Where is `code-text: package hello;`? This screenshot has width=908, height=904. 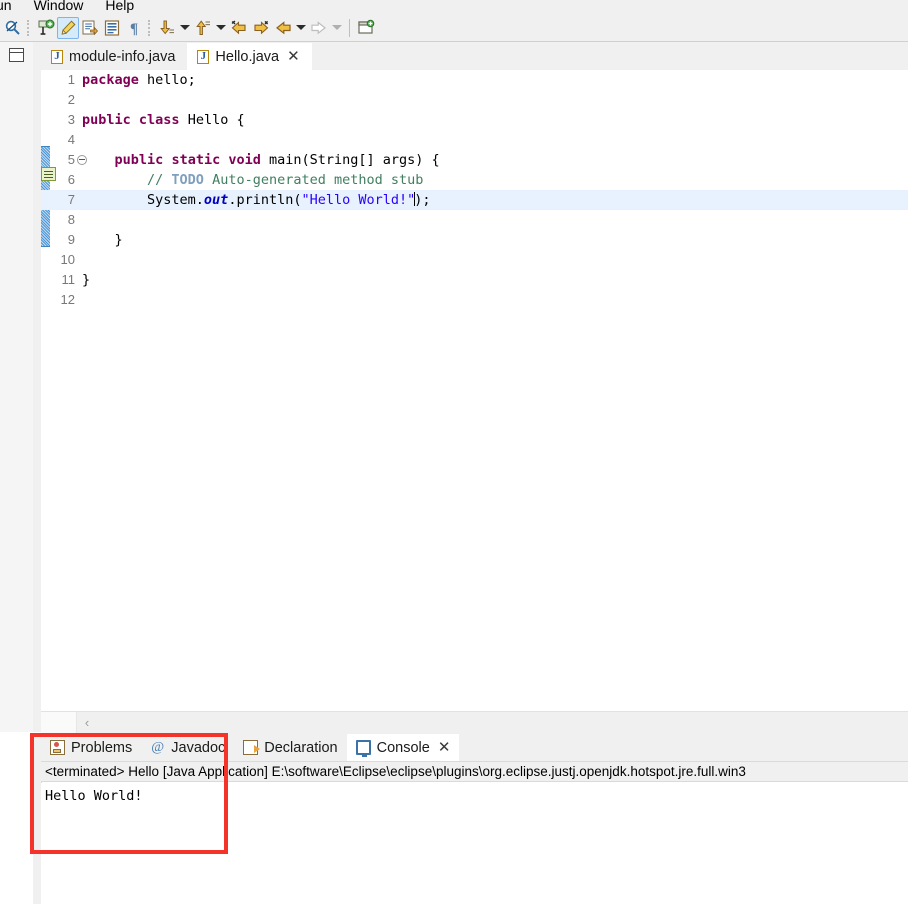
code-text: package hello; is located at coordinates (139, 80).